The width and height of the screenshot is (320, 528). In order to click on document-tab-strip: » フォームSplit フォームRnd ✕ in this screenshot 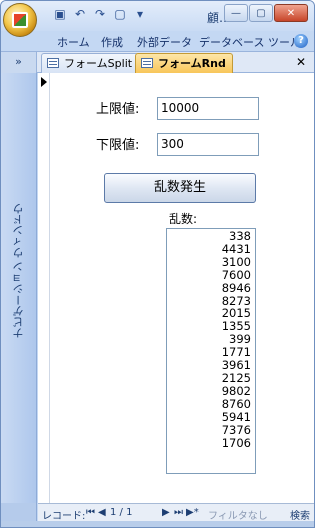, I will do `click(157, 62)`.